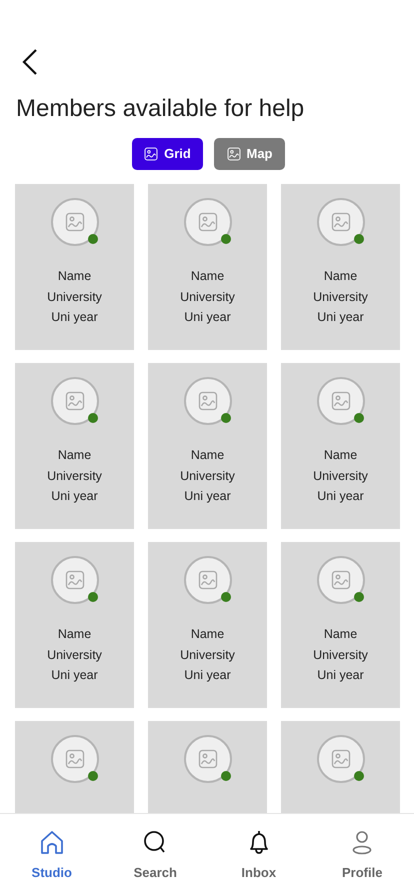 This screenshot has height=896, width=414. What do you see at coordinates (155, 855) in the screenshot?
I see `nav-tab: Search` at bounding box center [155, 855].